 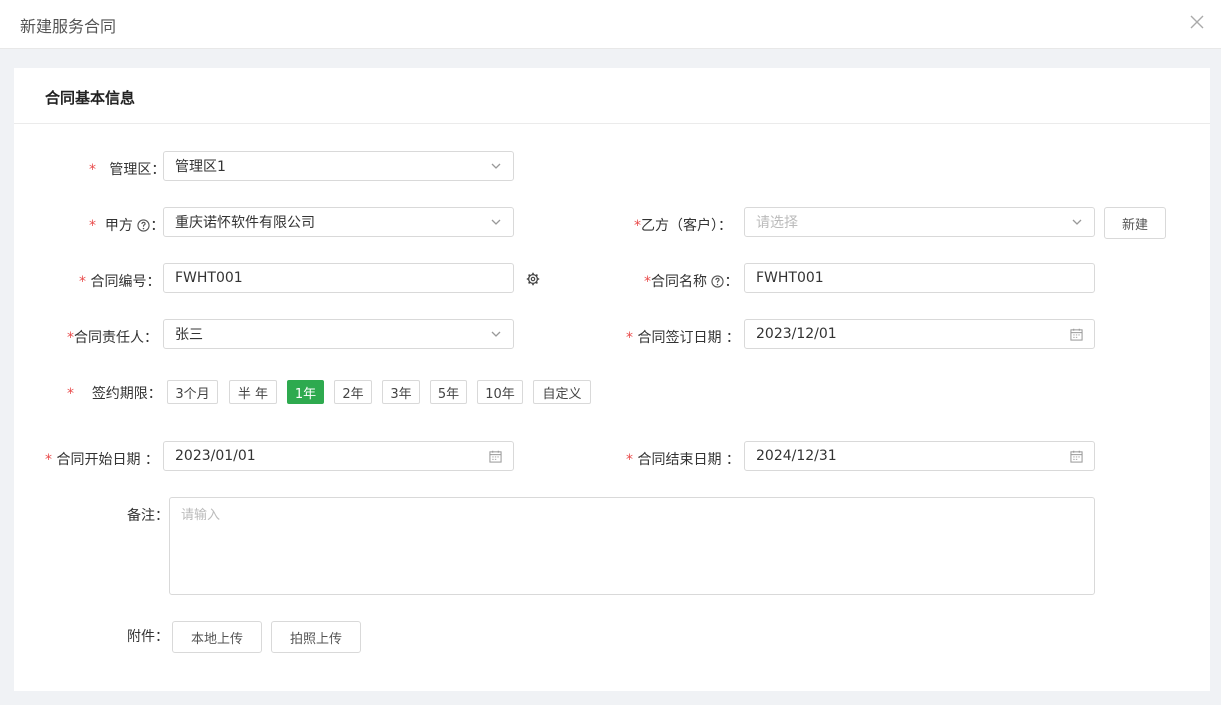 What do you see at coordinates (610, 24) in the screenshot?
I see `dialog-header: 新建服务合同` at bounding box center [610, 24].